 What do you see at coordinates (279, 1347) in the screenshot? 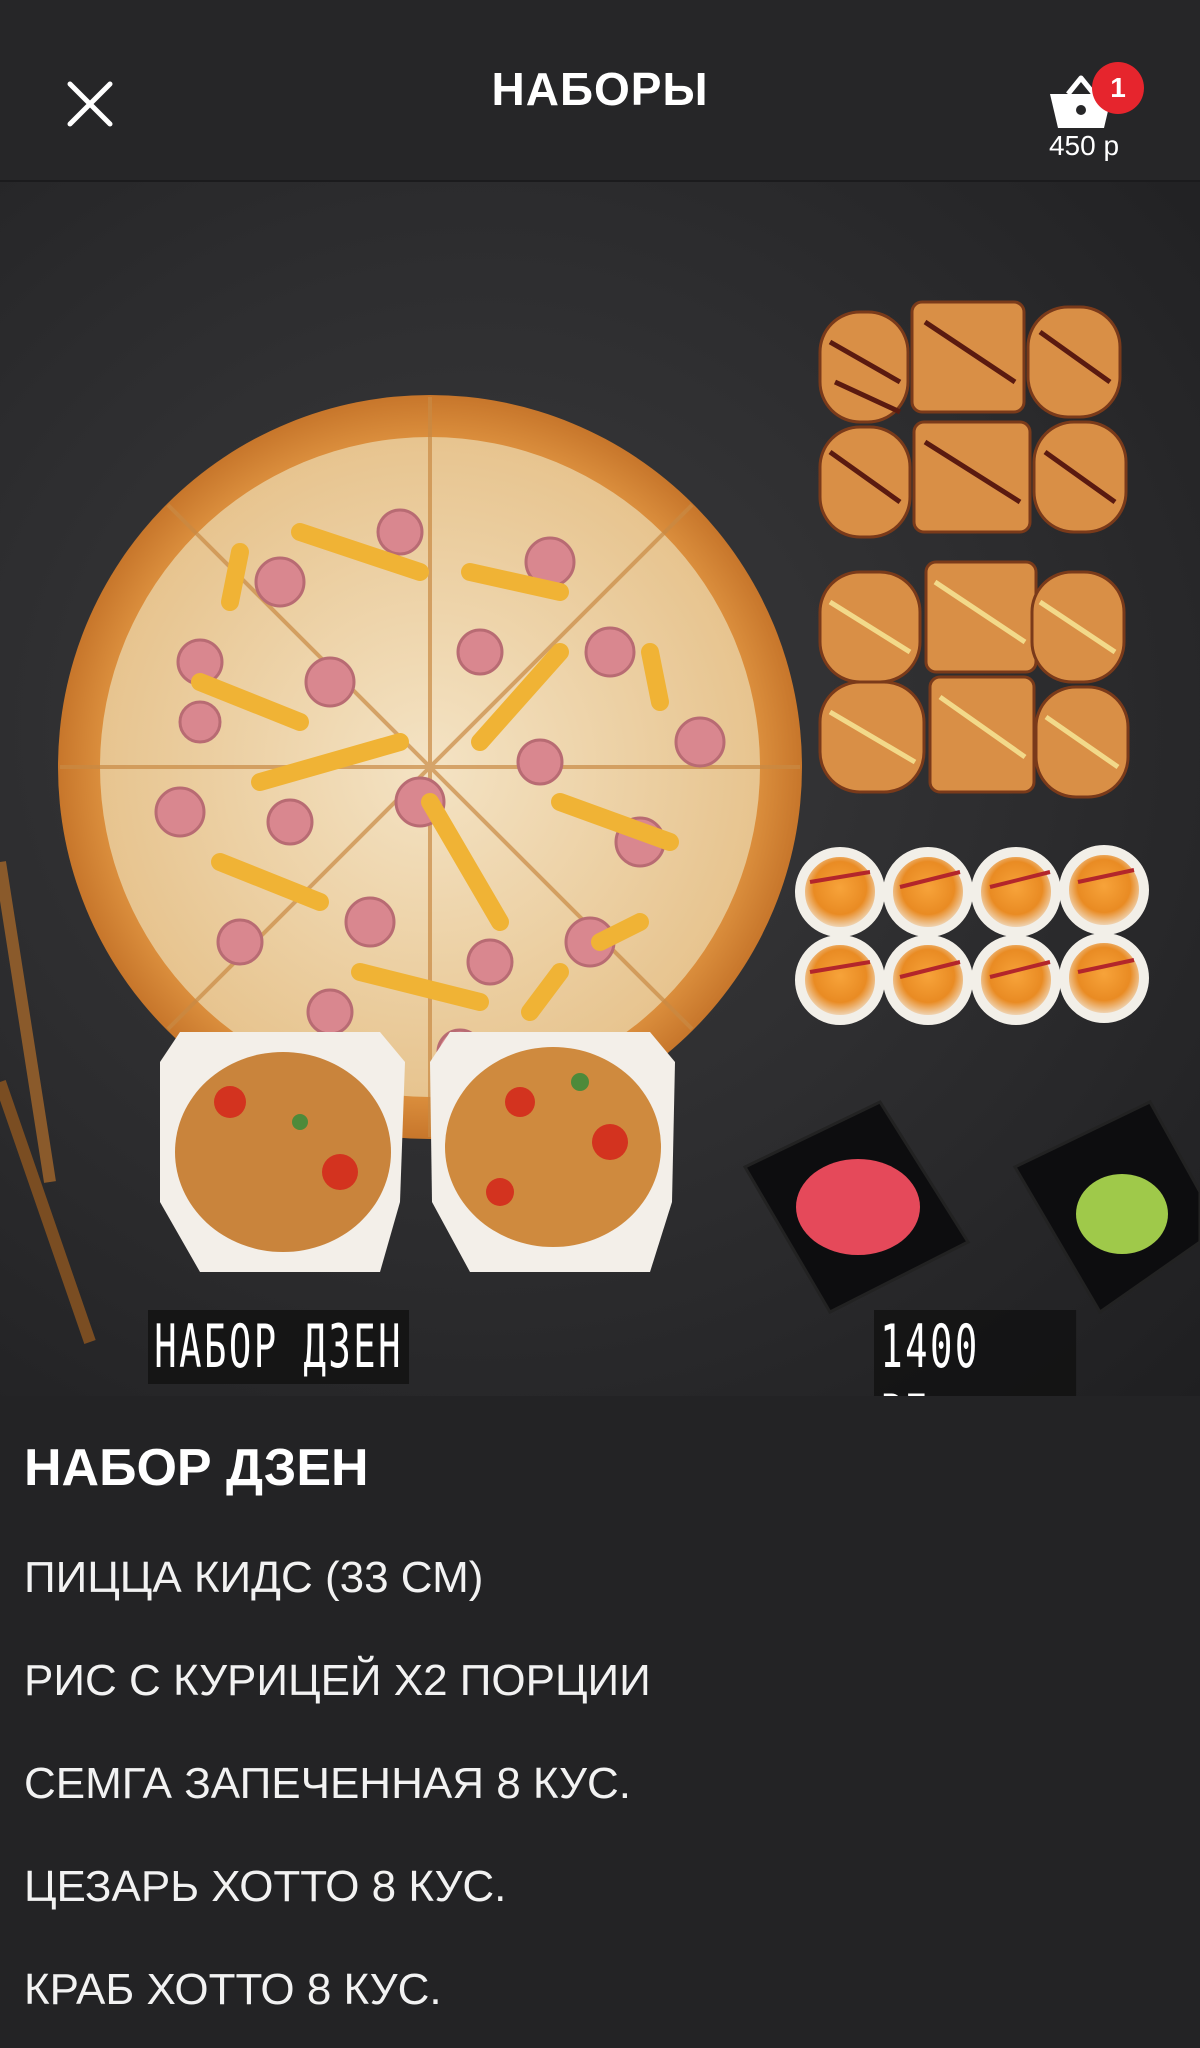
I see `photo-set-name: НАБОР ДЗЕН` at bounding box center [279, 1347].